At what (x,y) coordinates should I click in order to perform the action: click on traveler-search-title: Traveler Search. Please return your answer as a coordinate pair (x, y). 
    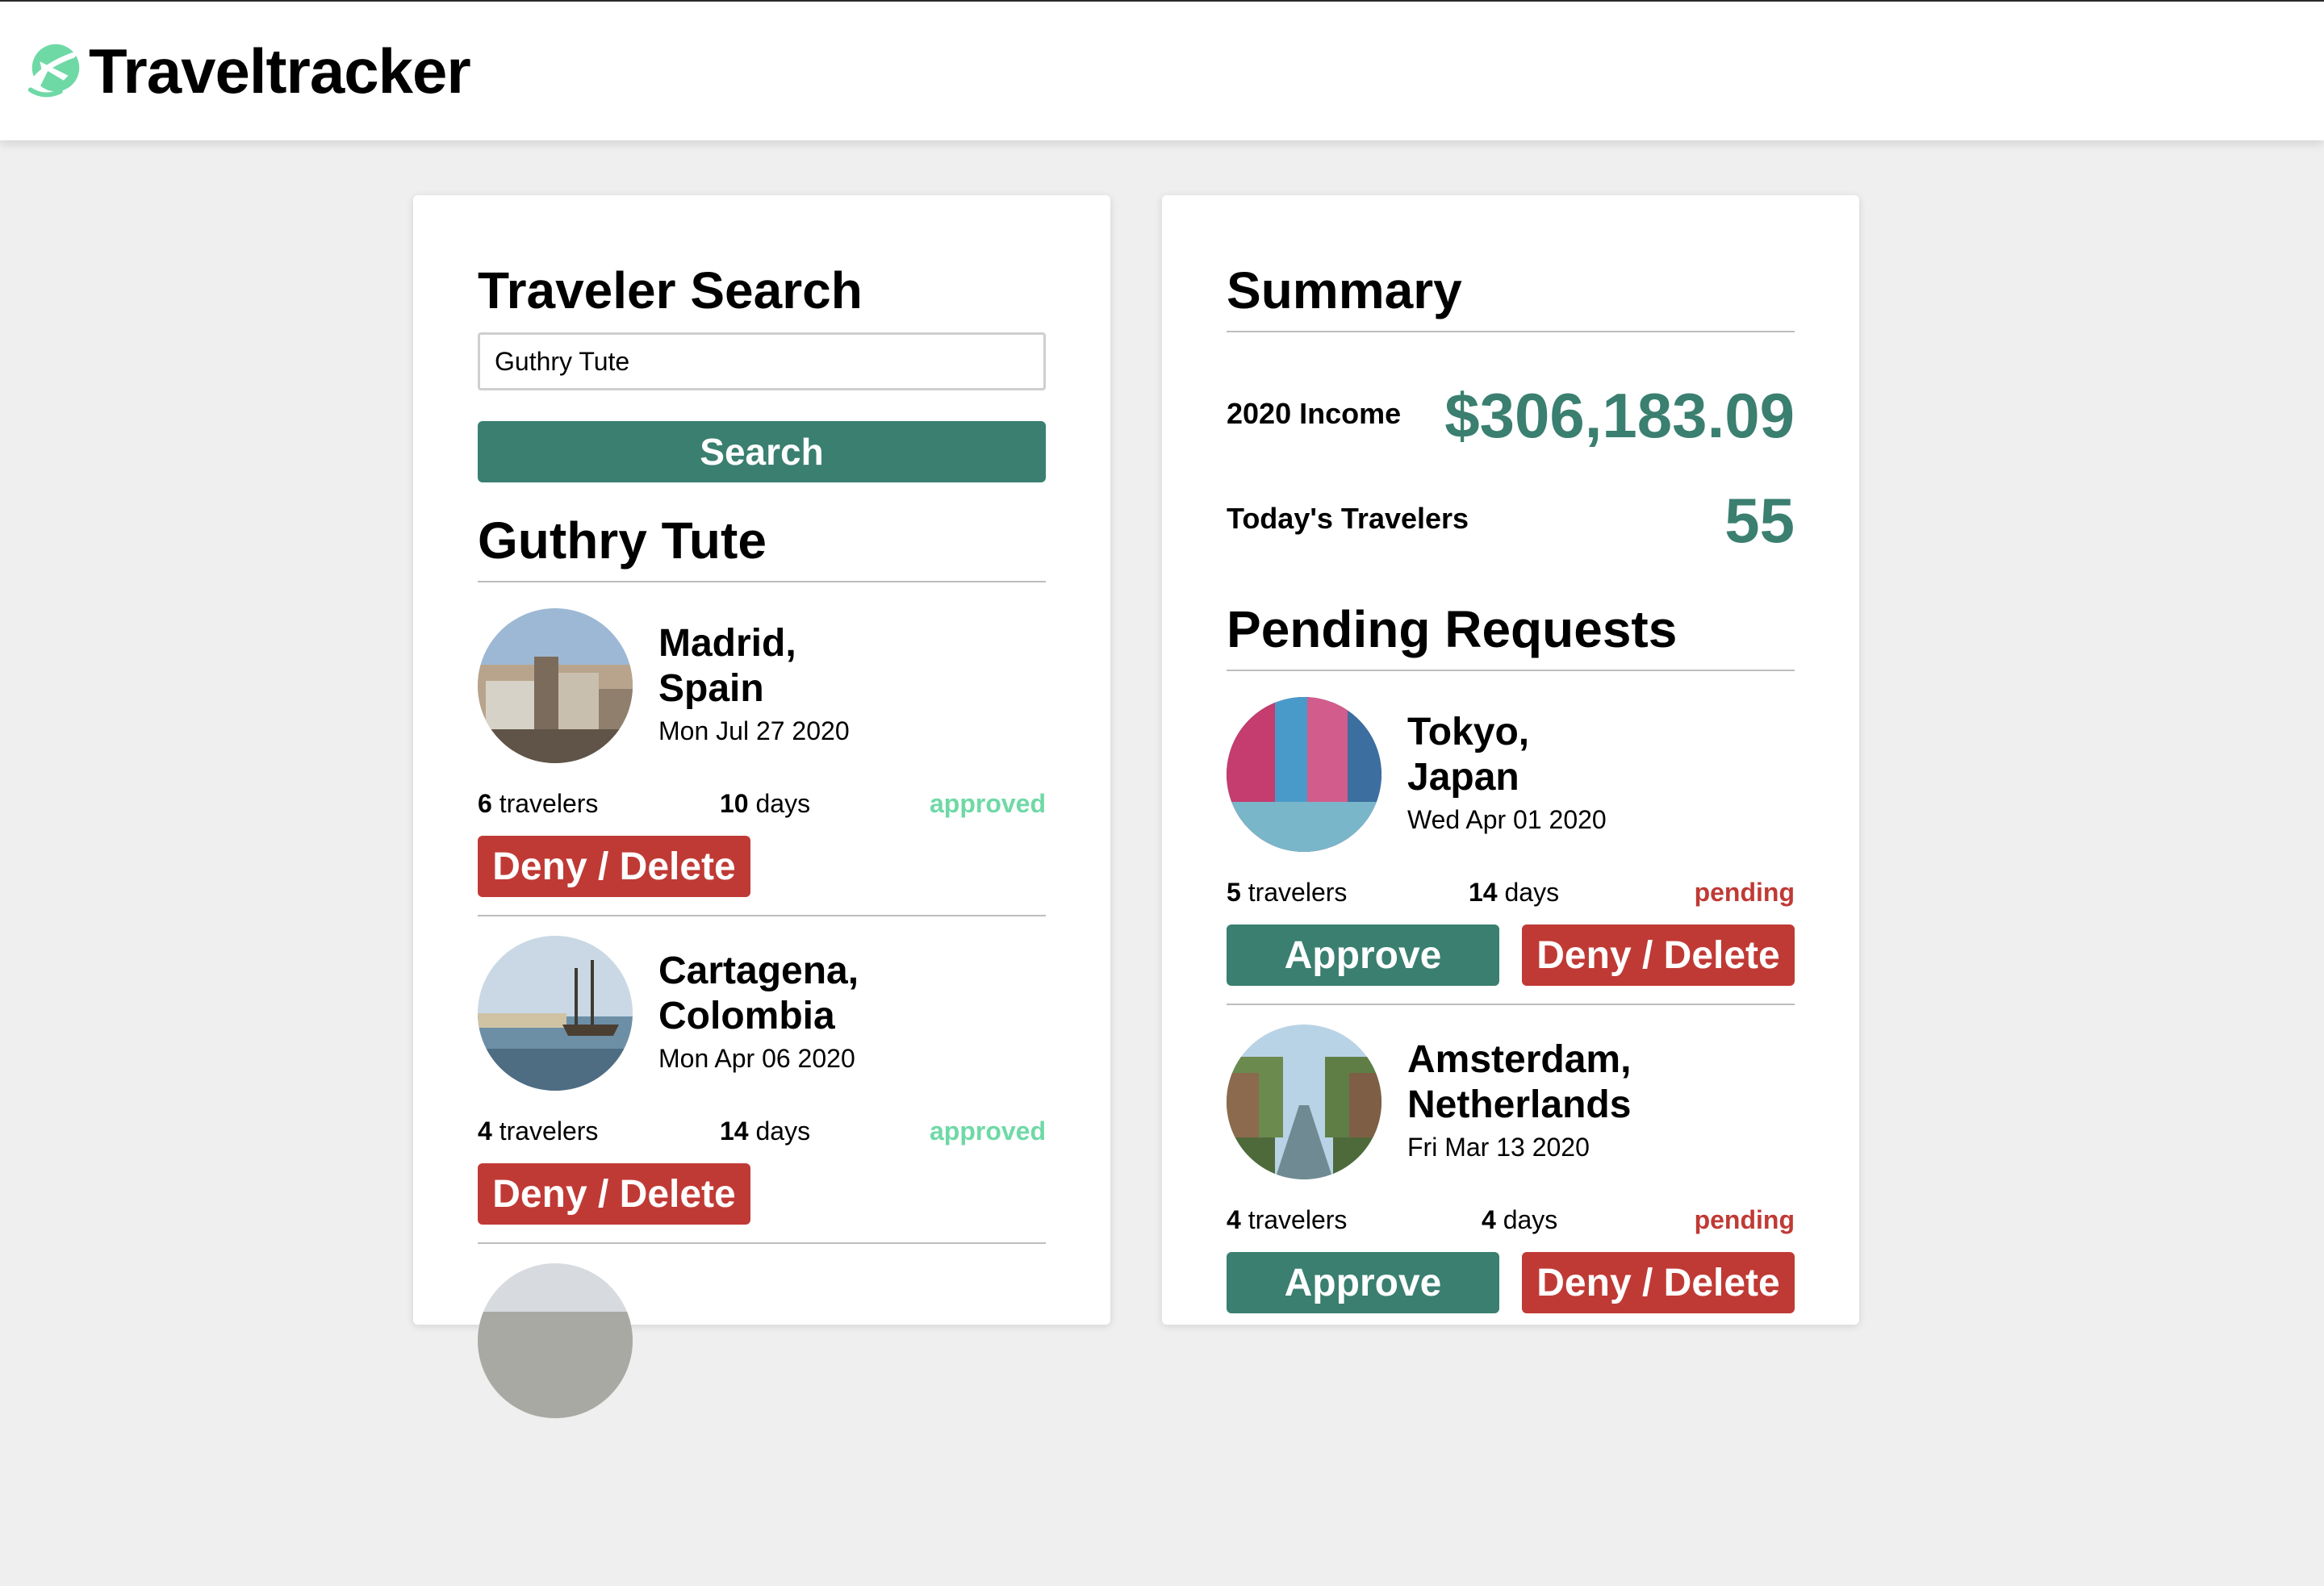
    Looking at the image, I should click on (670, 290).